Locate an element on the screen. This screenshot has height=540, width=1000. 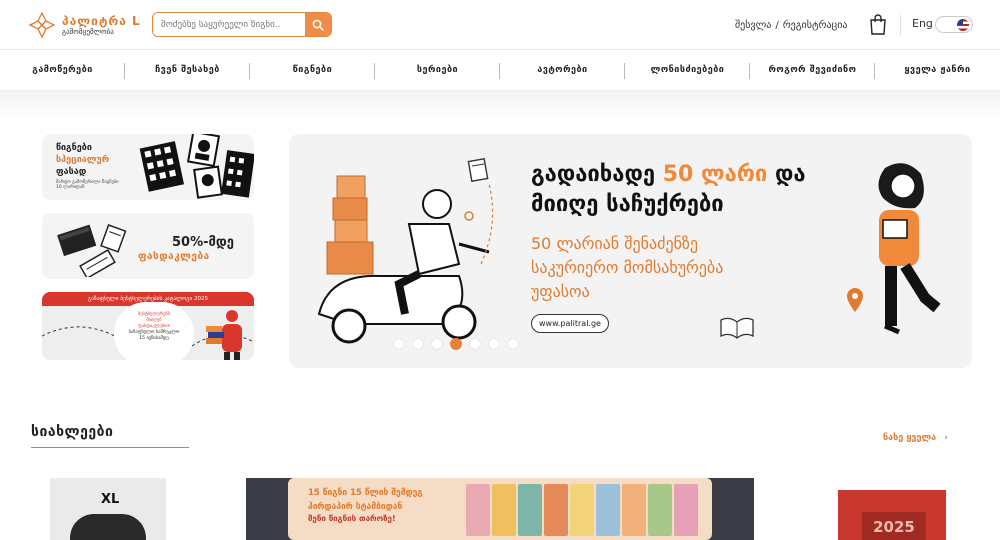
hero-url-button: www.palitral.ge is located at coordinates (570, 323).